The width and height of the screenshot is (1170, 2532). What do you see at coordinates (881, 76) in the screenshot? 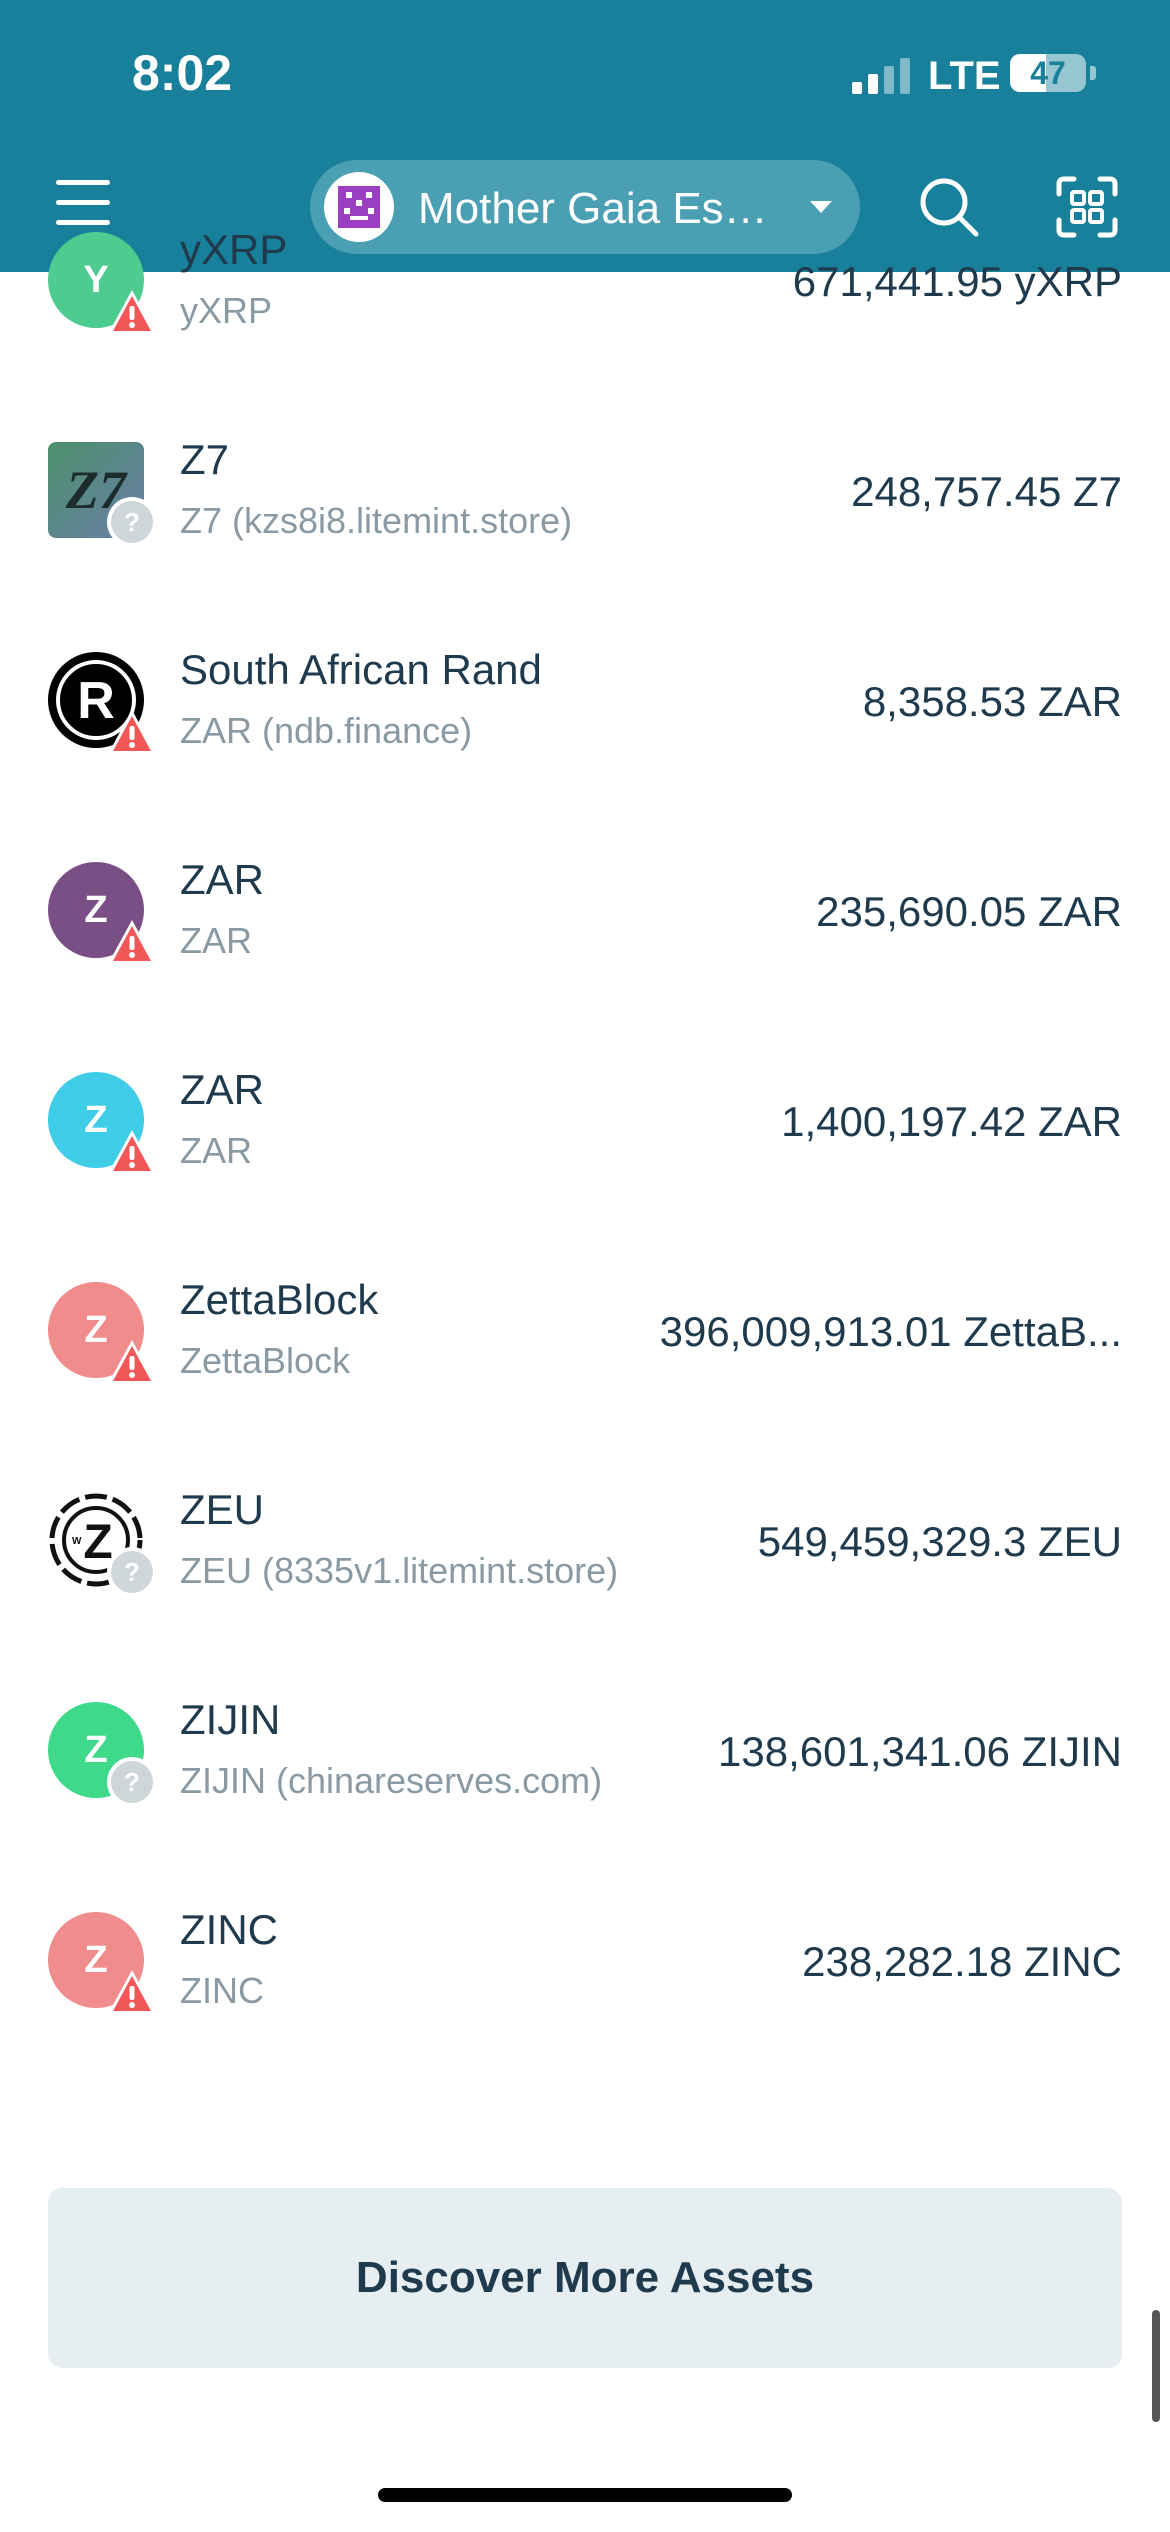
I see `signal-icon` at bounding box center [881, 76].